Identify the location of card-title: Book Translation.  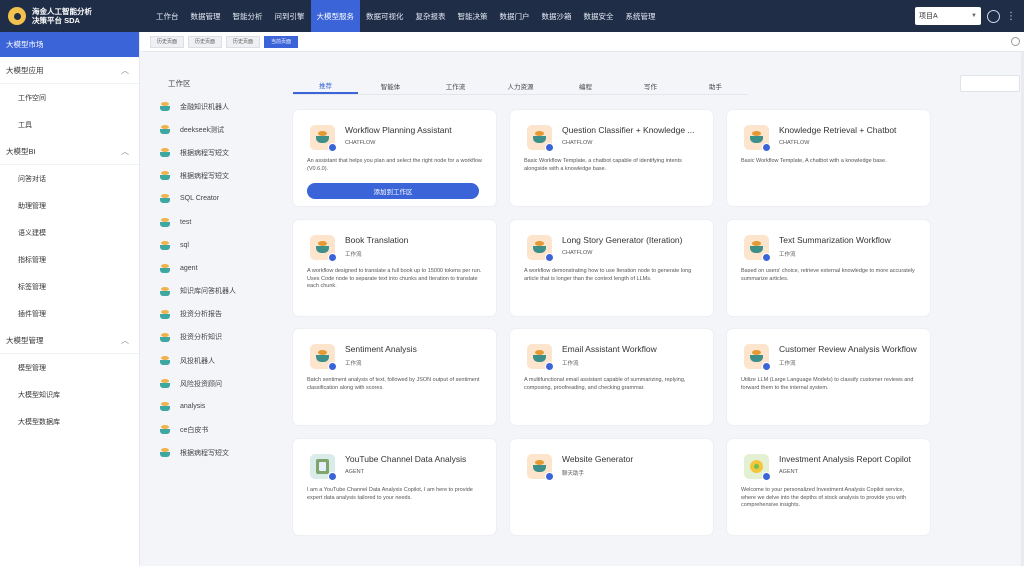
(377, 240).